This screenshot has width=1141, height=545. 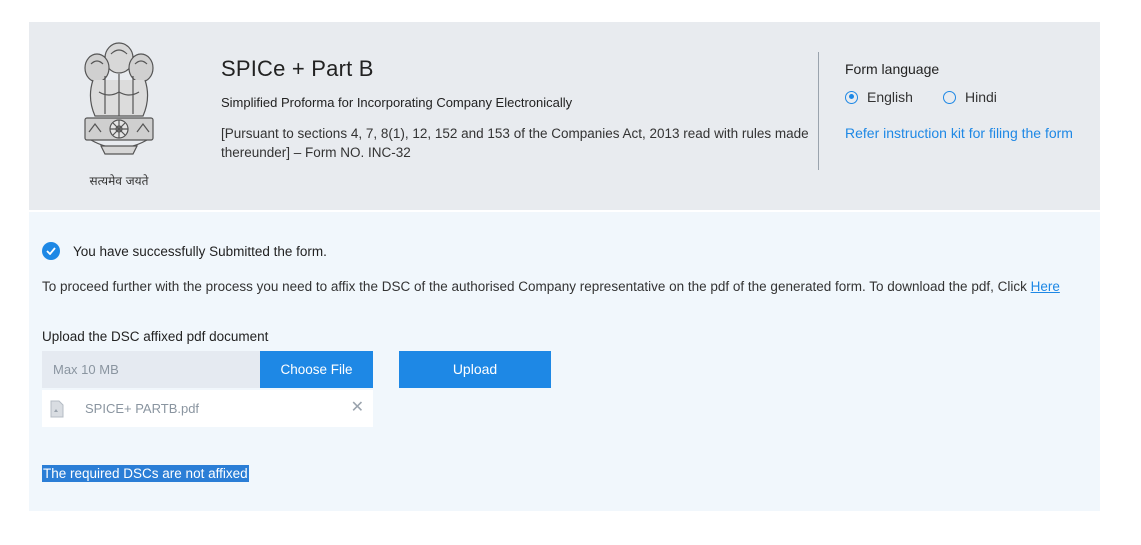 I want to click on radio-english-label: English, so click(x=890, y=97).